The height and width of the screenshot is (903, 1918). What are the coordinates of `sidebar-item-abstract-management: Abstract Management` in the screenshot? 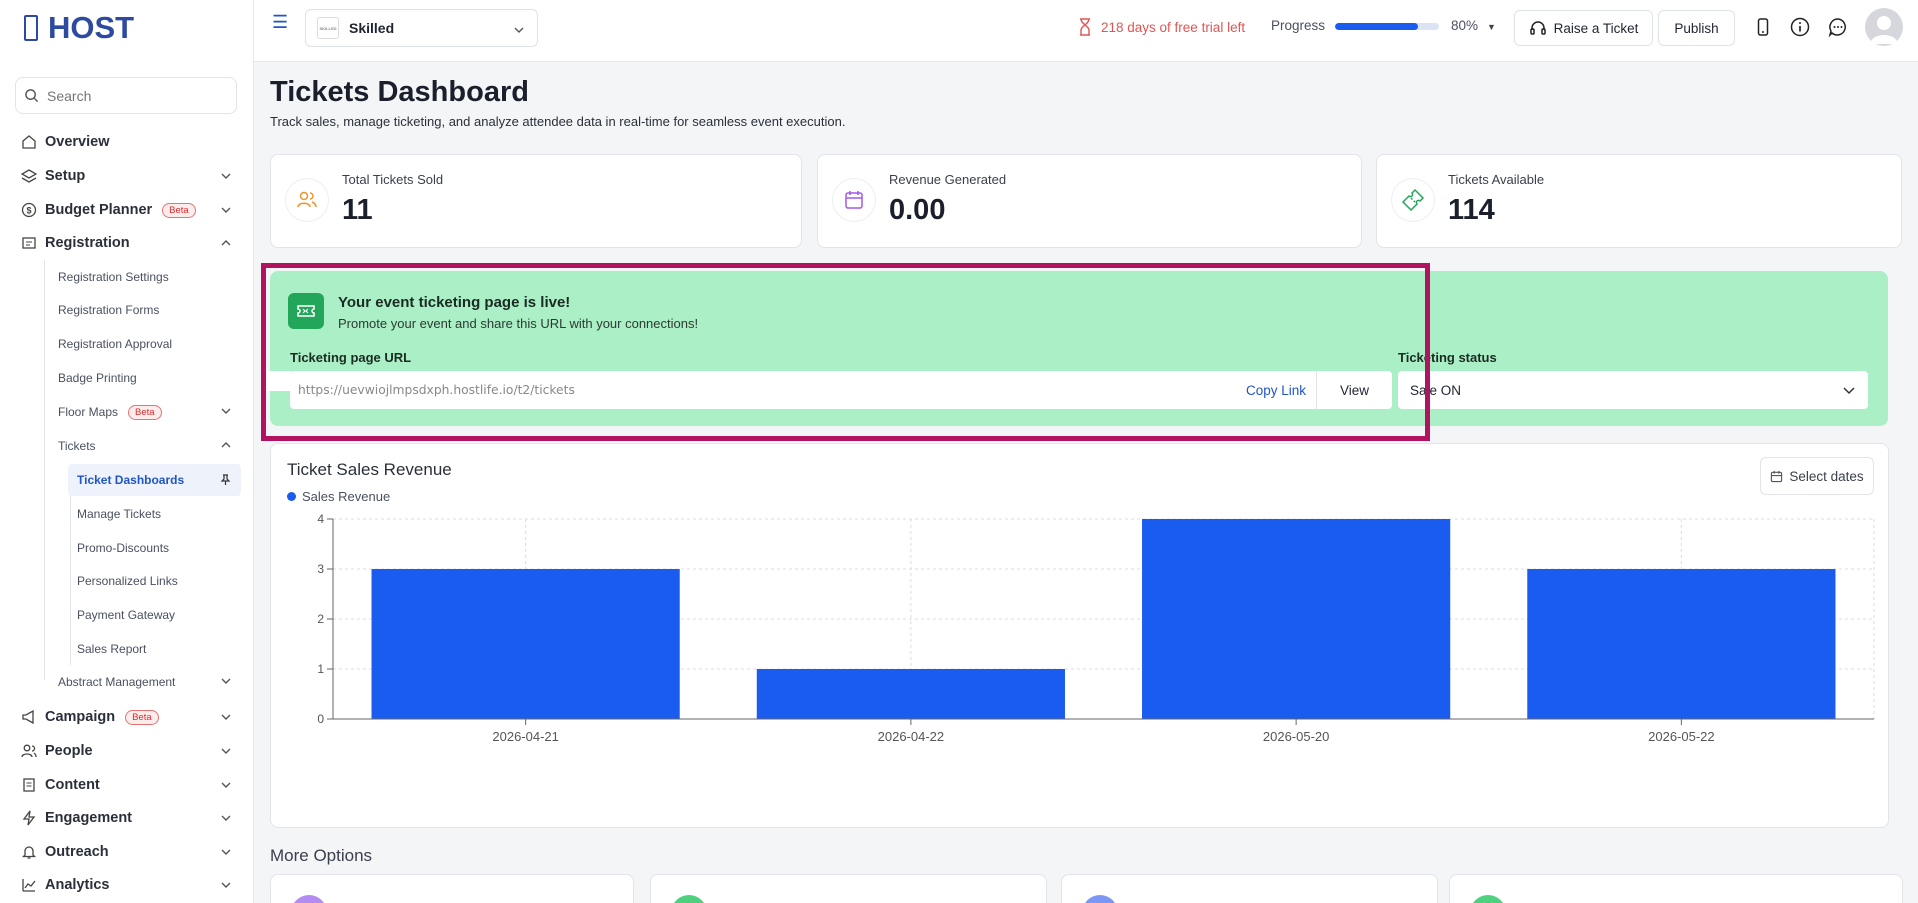 It's located at (153, 682).